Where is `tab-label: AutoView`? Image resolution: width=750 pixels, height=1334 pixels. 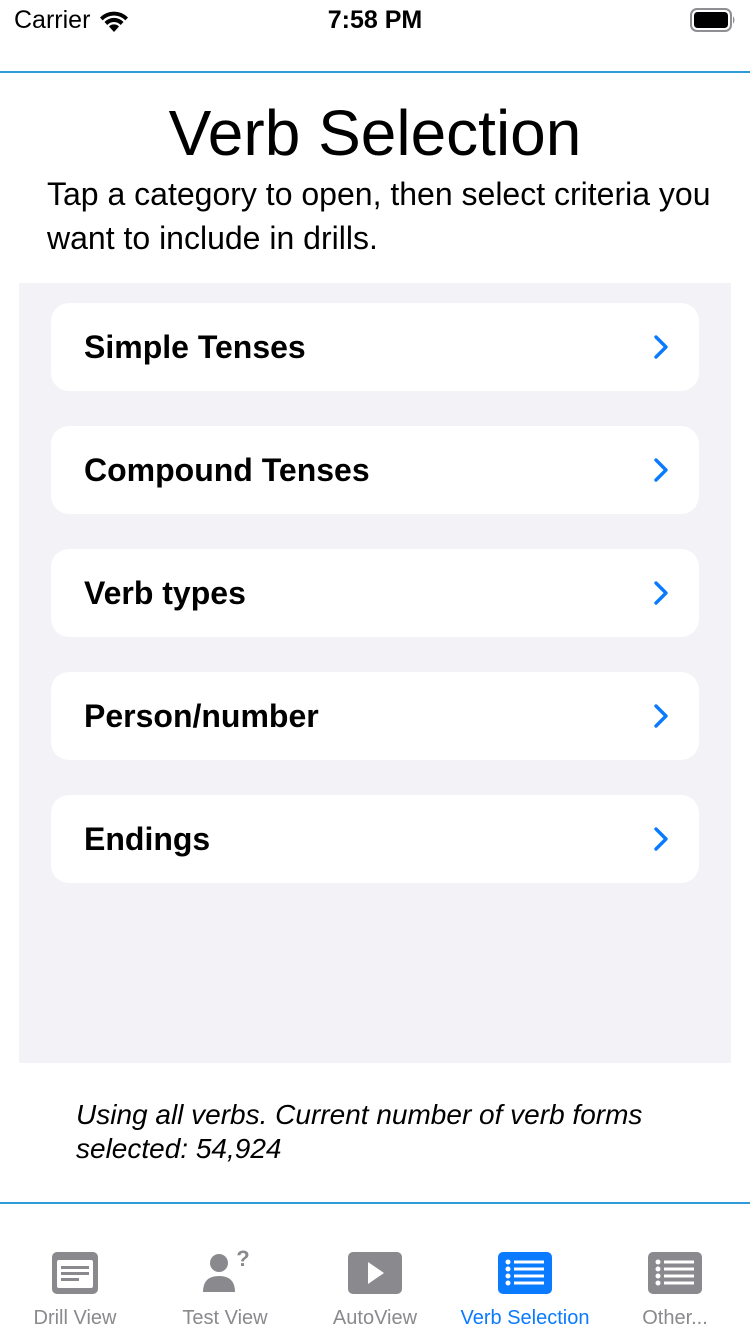 tab-label: AutoView is located at coordinates (375, 1318).